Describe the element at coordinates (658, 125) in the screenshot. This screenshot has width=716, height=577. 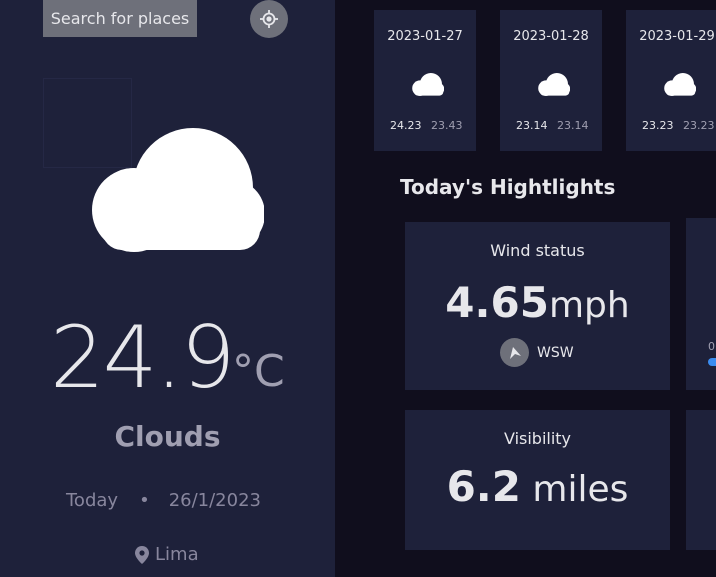
I see `forecast-max: 23.23` at that location.